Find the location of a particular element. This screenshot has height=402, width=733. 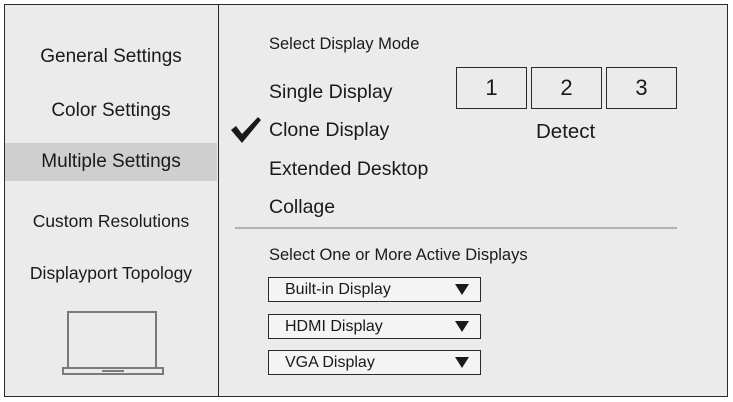

dropdown-value: HDMI Display is located at coordinates (334, 326).